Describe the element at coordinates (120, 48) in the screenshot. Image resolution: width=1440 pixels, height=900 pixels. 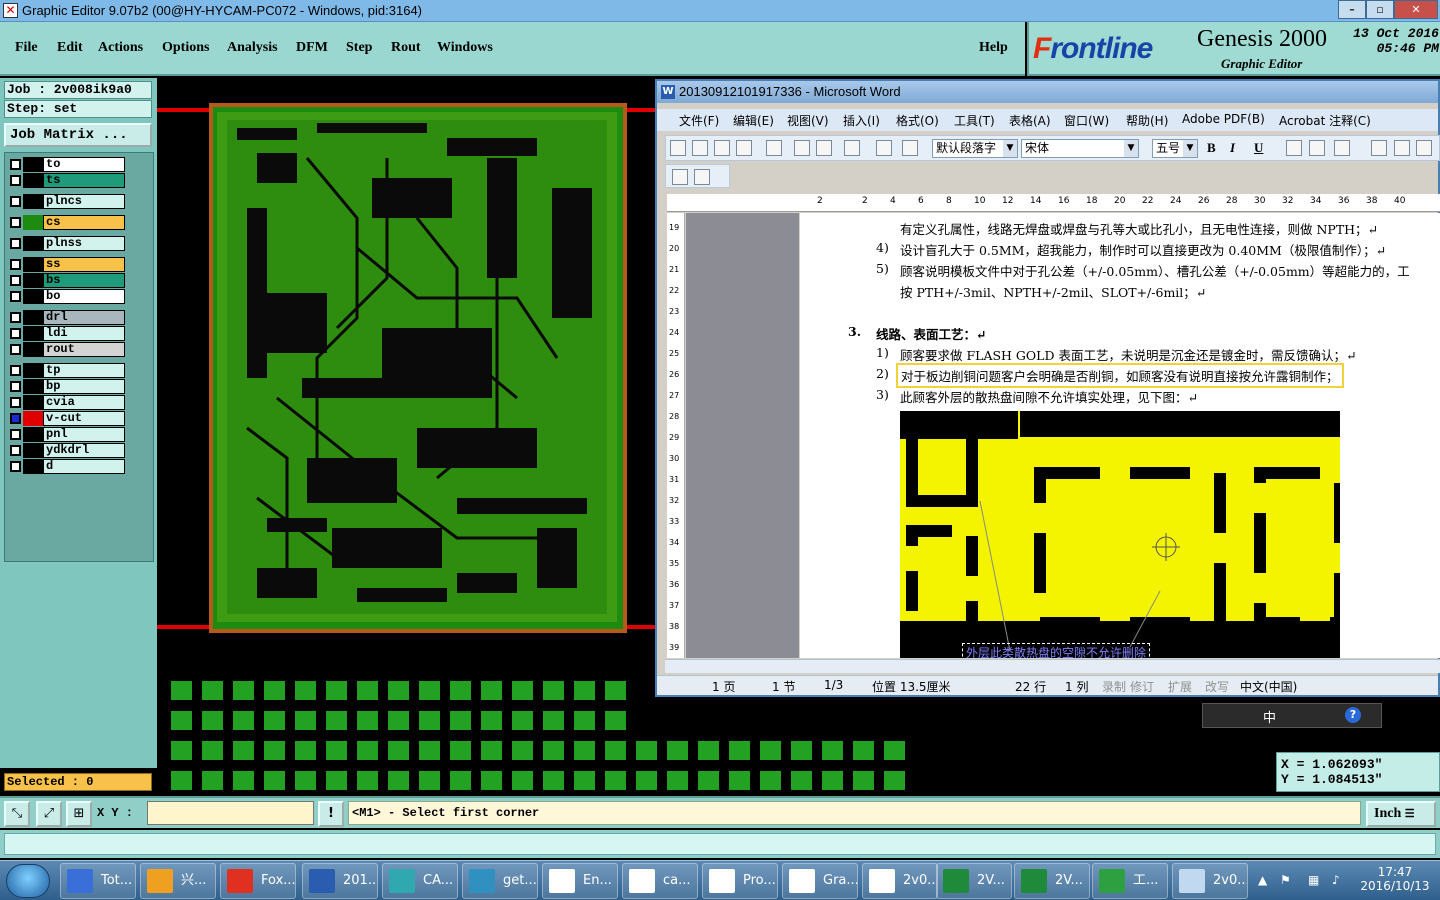
I see `menu-actions: Actions` at that location.